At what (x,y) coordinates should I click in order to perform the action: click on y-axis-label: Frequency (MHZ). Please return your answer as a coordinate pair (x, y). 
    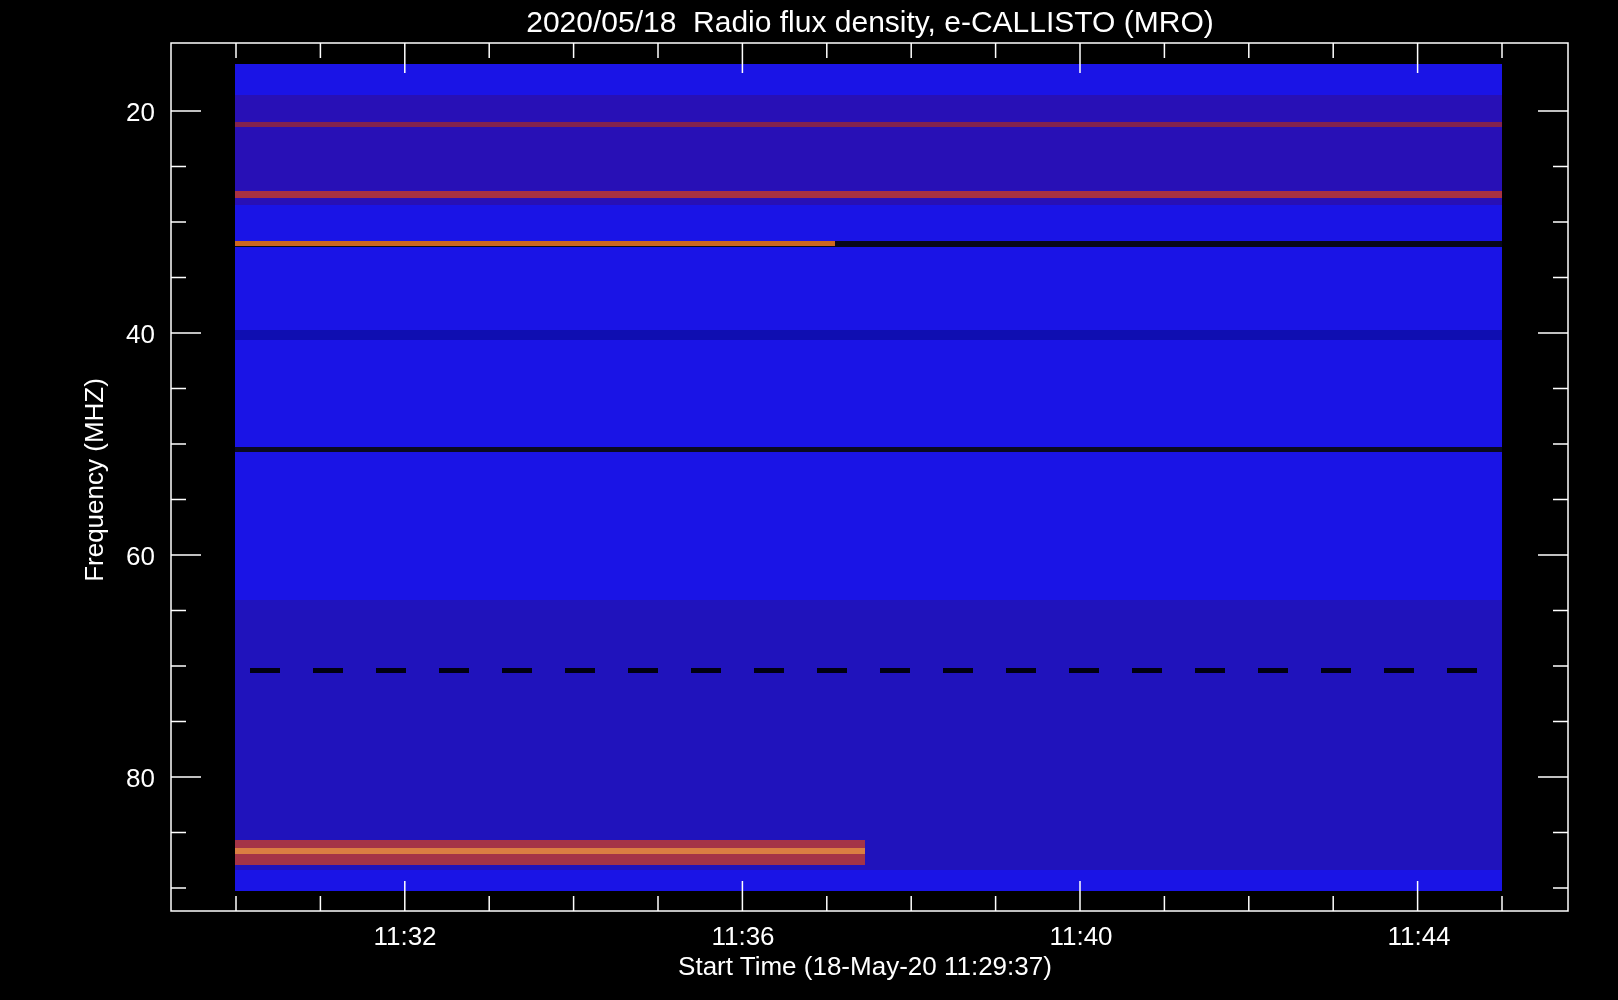
    Looking at the image, I should click on (94, 480).